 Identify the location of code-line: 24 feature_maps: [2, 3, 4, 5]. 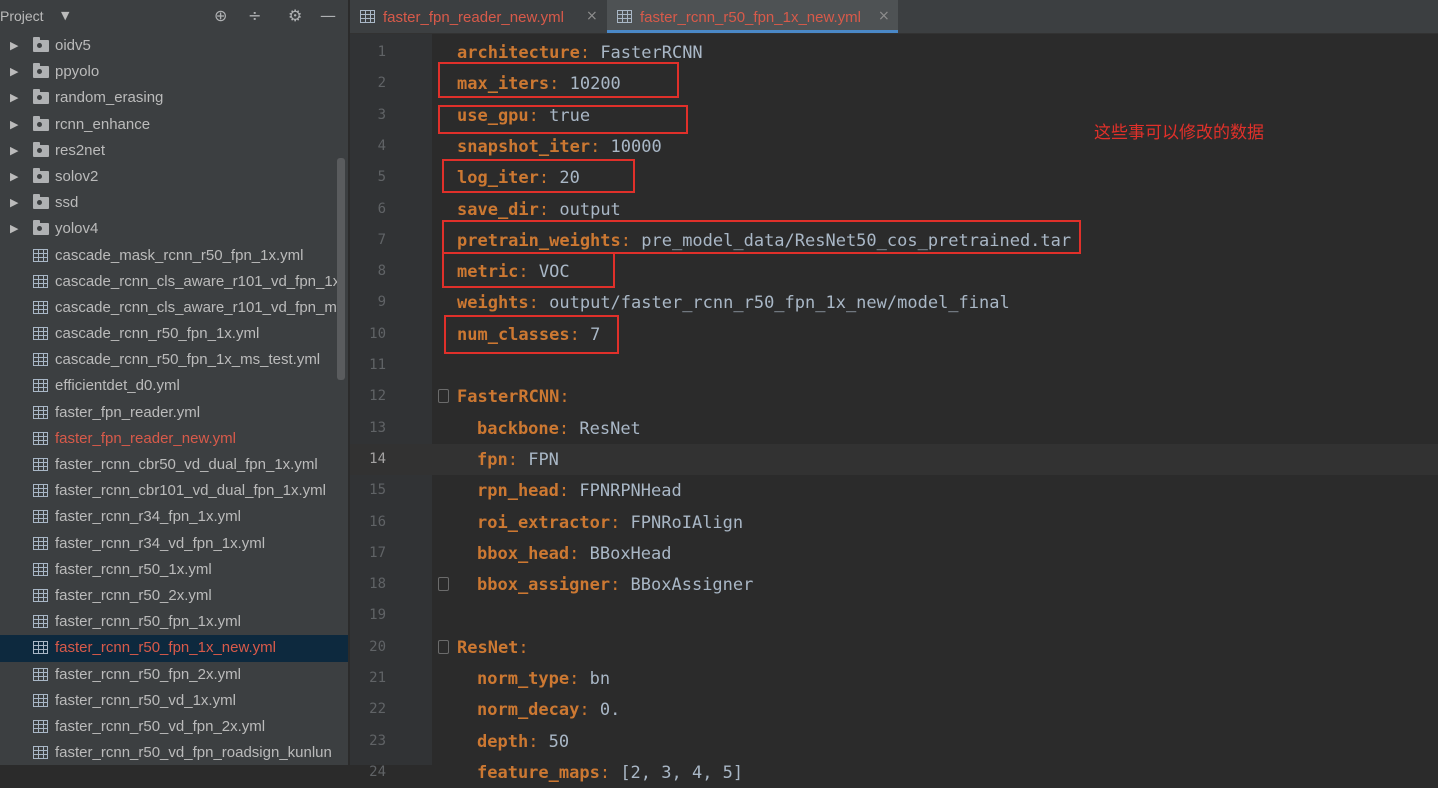
(894, 772).